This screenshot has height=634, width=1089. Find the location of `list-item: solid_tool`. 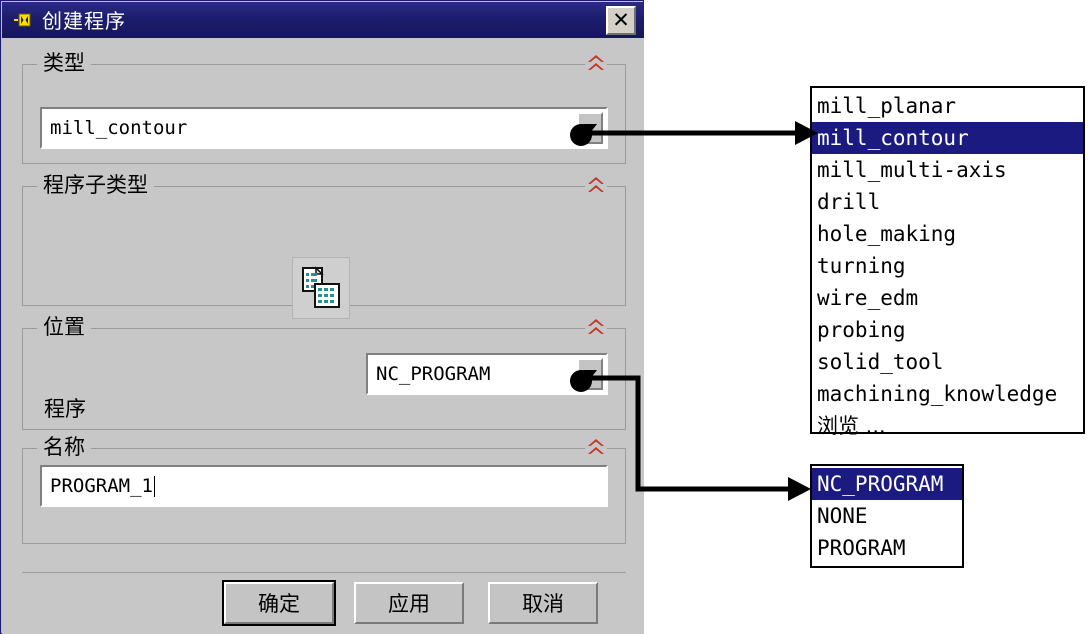

list-item: solid_tool is located at coordinates (947, 362).